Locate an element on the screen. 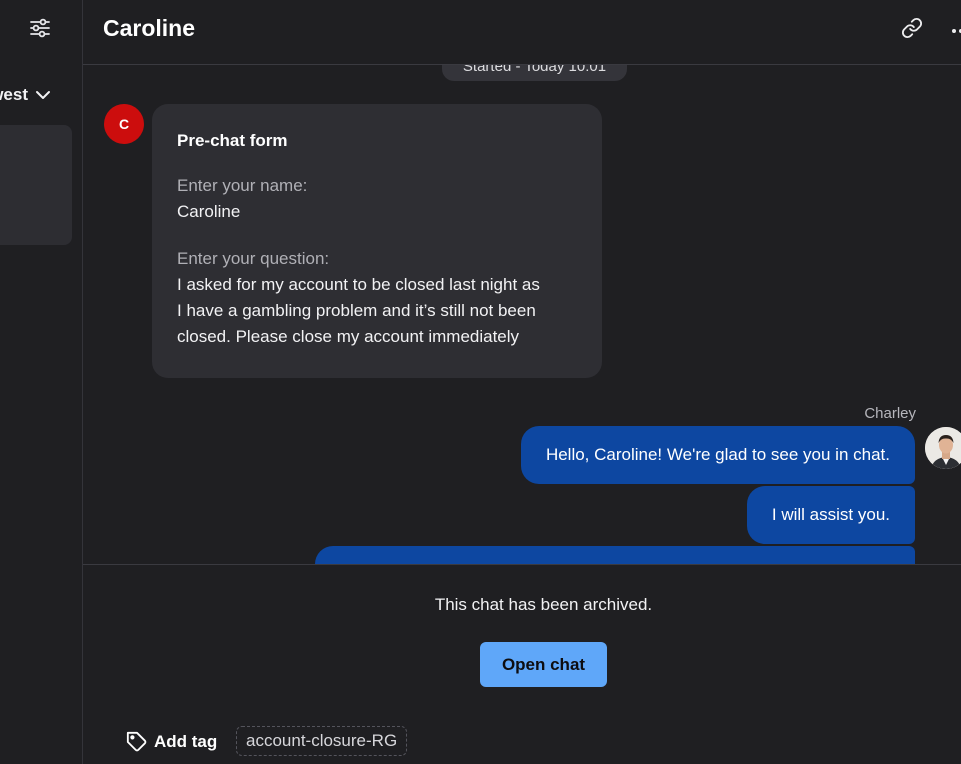  sort-label: Newest is located at coordinates (14, 94).